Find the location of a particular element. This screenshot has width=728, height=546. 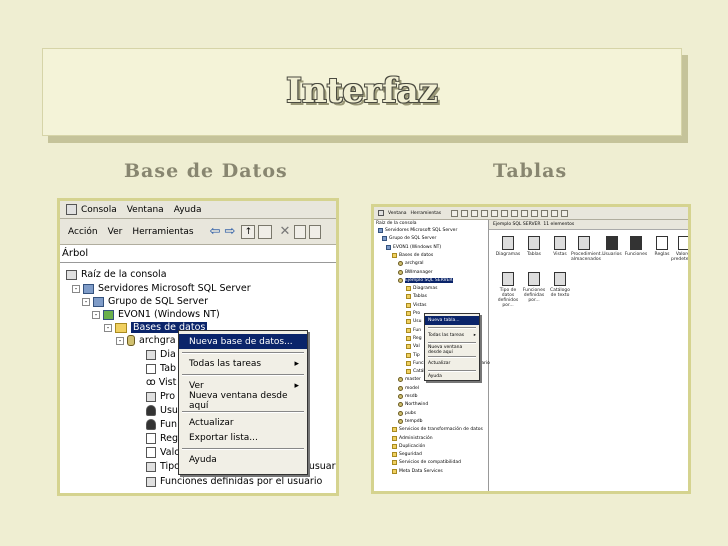

delete-icon: ✕ is located at coordinates (284, 231).